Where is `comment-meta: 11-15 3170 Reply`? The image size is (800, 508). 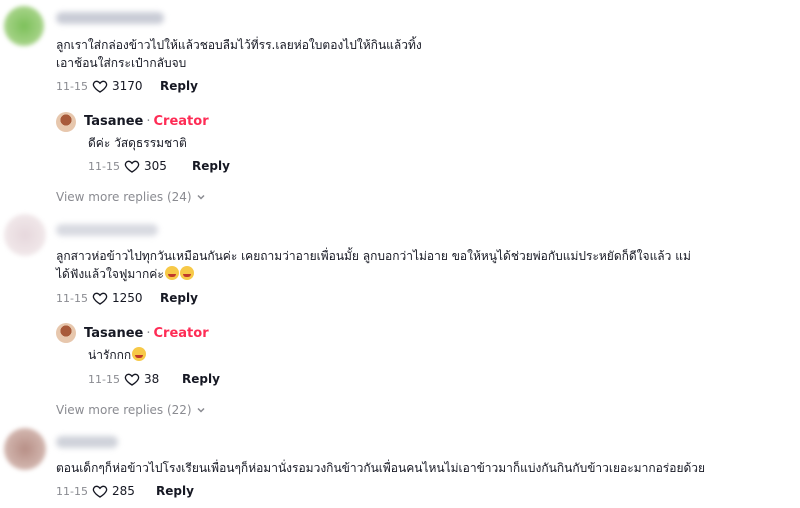 comment-meta: 11-15 3170 Reply is located at coordinates (127, 86).